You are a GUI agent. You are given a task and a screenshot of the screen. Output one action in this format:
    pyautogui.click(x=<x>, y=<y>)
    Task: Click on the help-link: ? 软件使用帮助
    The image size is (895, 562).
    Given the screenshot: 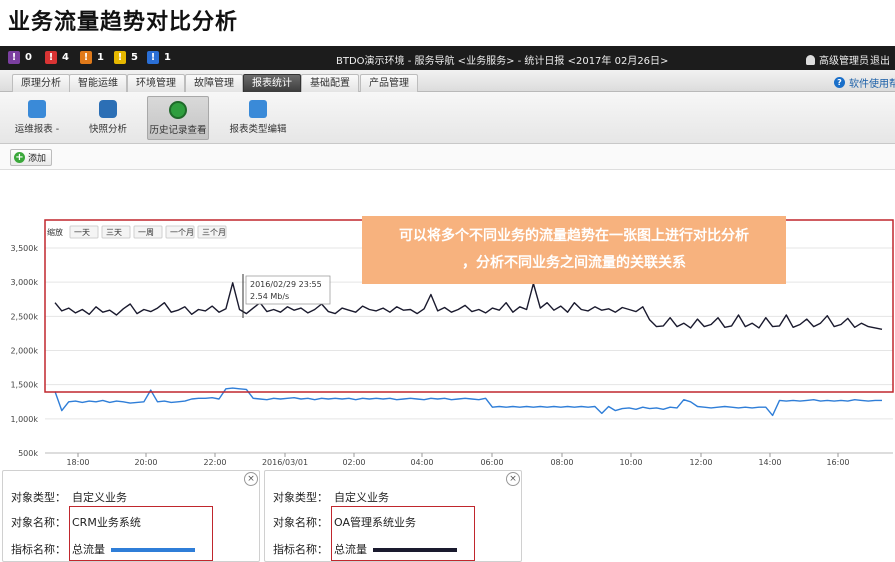 What is the action you would take?
    pyautogui.click(x=864, y=82)
    